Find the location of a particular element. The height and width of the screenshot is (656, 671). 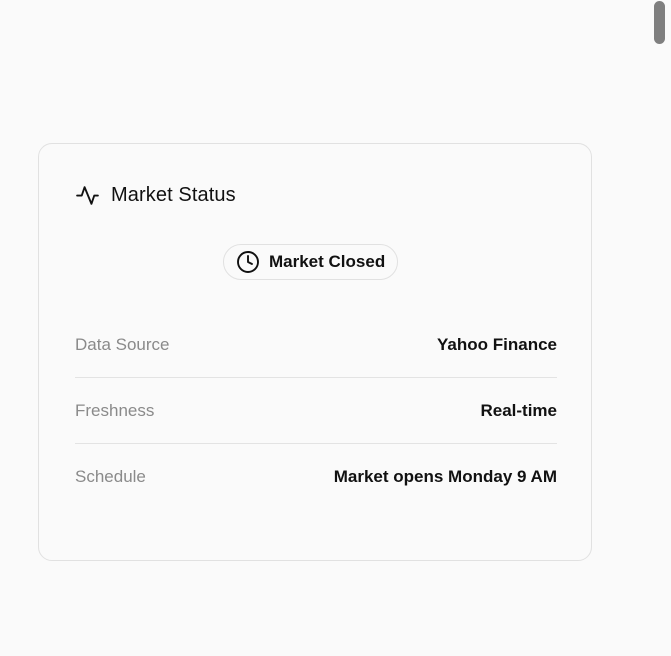

info-row-schedule: Schedule Market opens Monday 9 AM is located at coordinates (316, 477).